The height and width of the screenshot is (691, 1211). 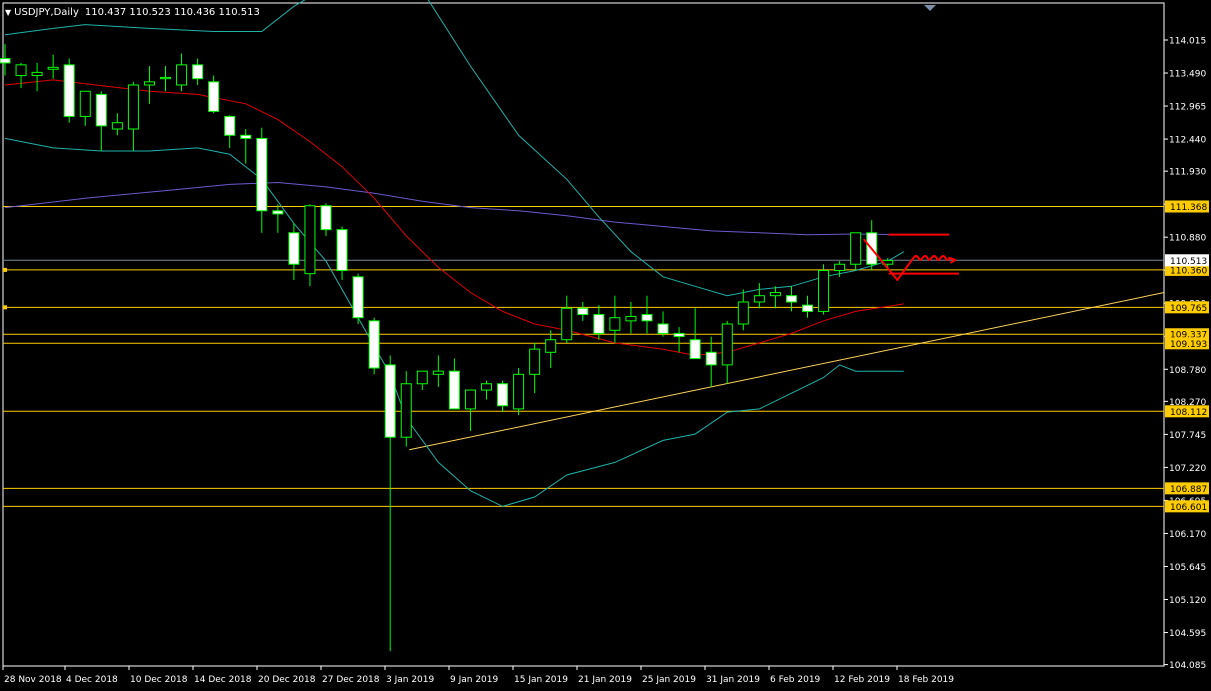 I want to click on price-tick-label: 110.880, so click(x=1187, y=239).